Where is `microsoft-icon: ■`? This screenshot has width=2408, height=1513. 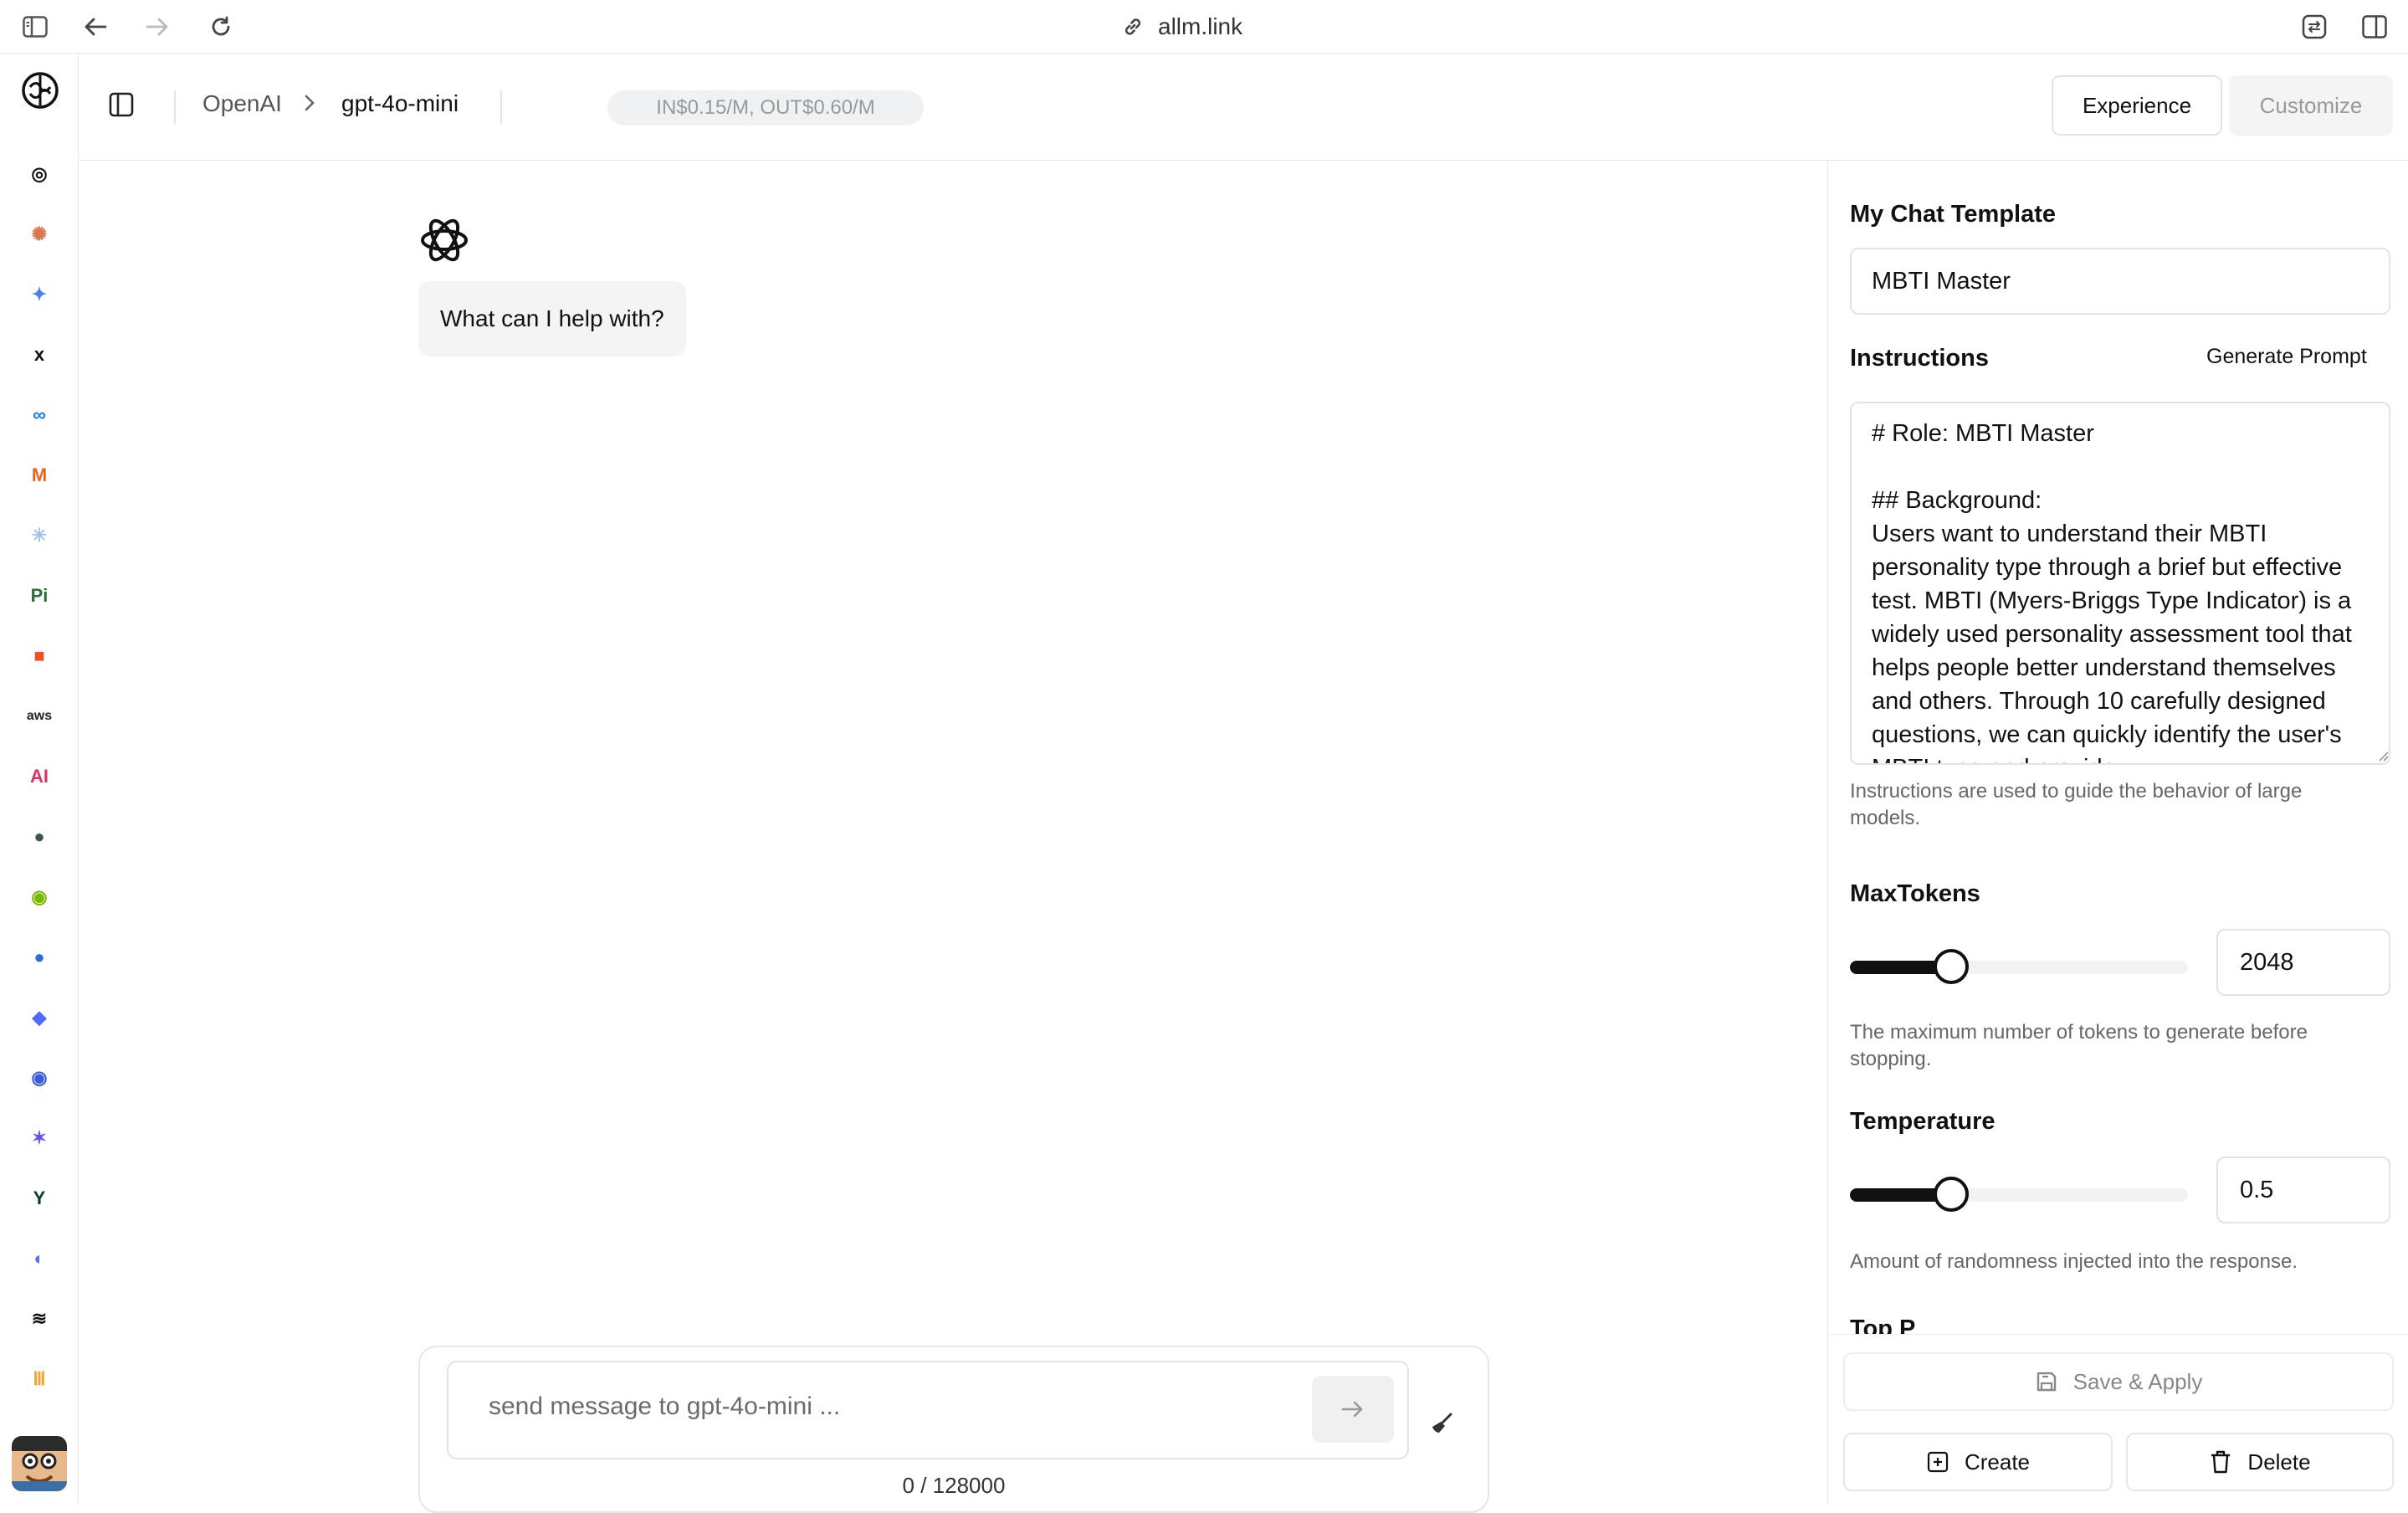 microsoft-icon: ■ is located at coordinates (39, 656).